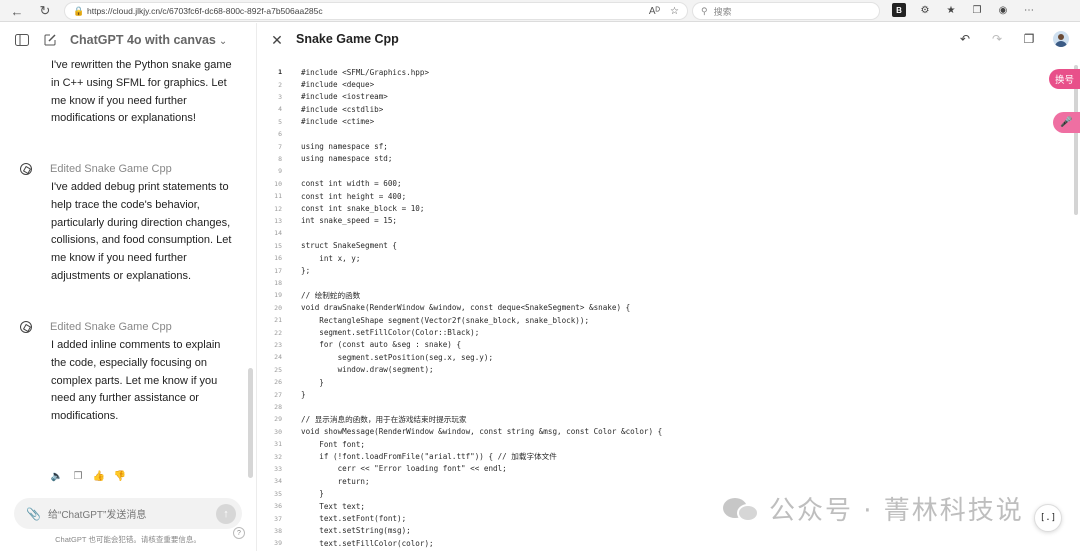 This screenshot has width=1080, height=551. I want to click on code-line: 31 Font font;, so click(657, 444).